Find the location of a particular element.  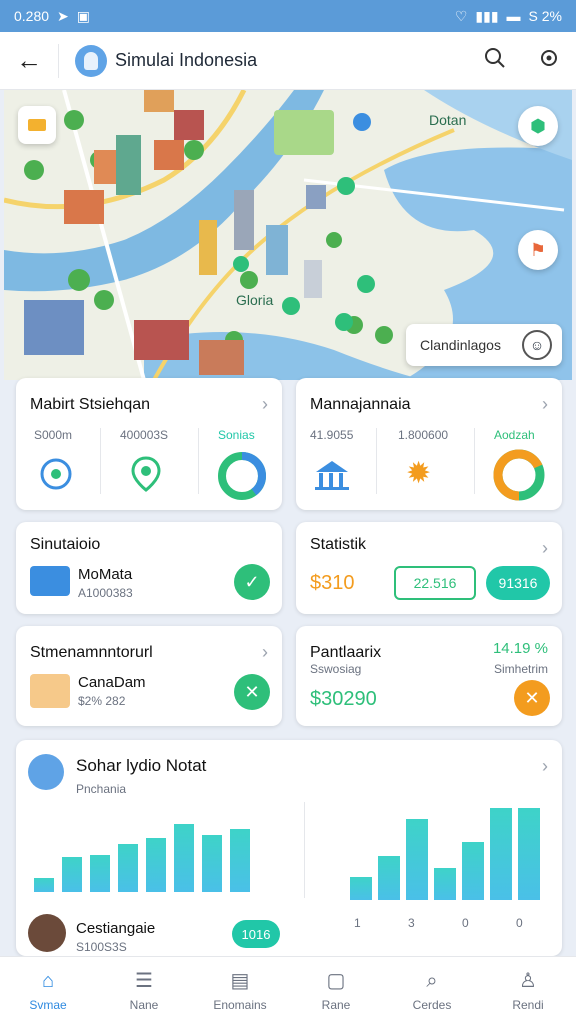

card-sinutaioio: Sinutaioio MoMata A1000383 ✓ is located at coordinates (149, 568).